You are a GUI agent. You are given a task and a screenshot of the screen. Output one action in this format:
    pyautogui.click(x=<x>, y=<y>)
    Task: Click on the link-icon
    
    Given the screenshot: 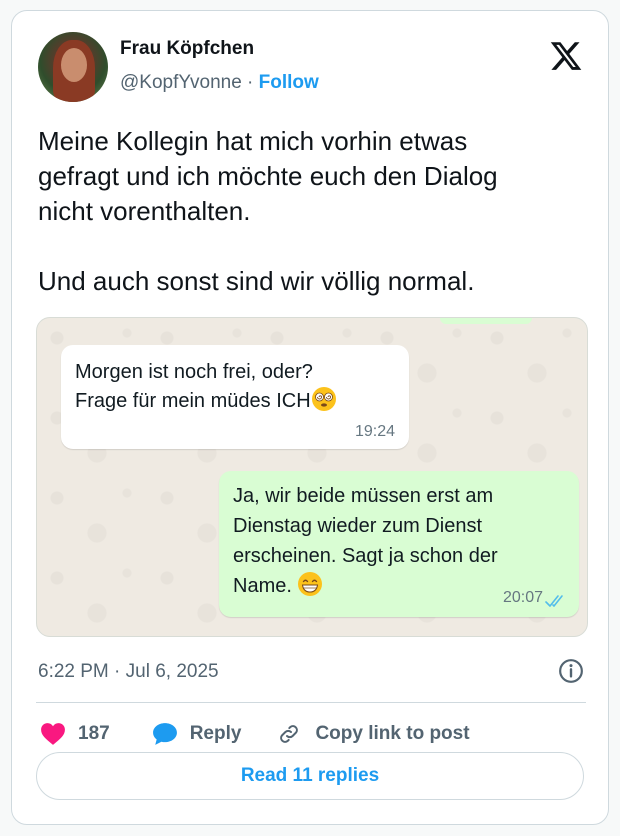 What is the action you would take?
    pyautogui.click(x=289, y=734)
    